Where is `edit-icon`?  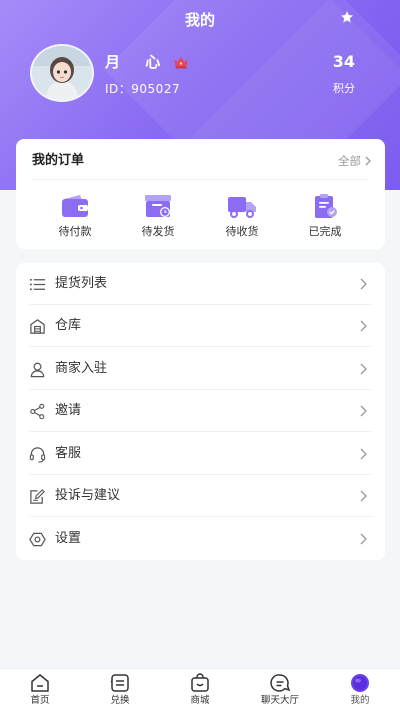
edit-icon is located at coordinates (37, 496).